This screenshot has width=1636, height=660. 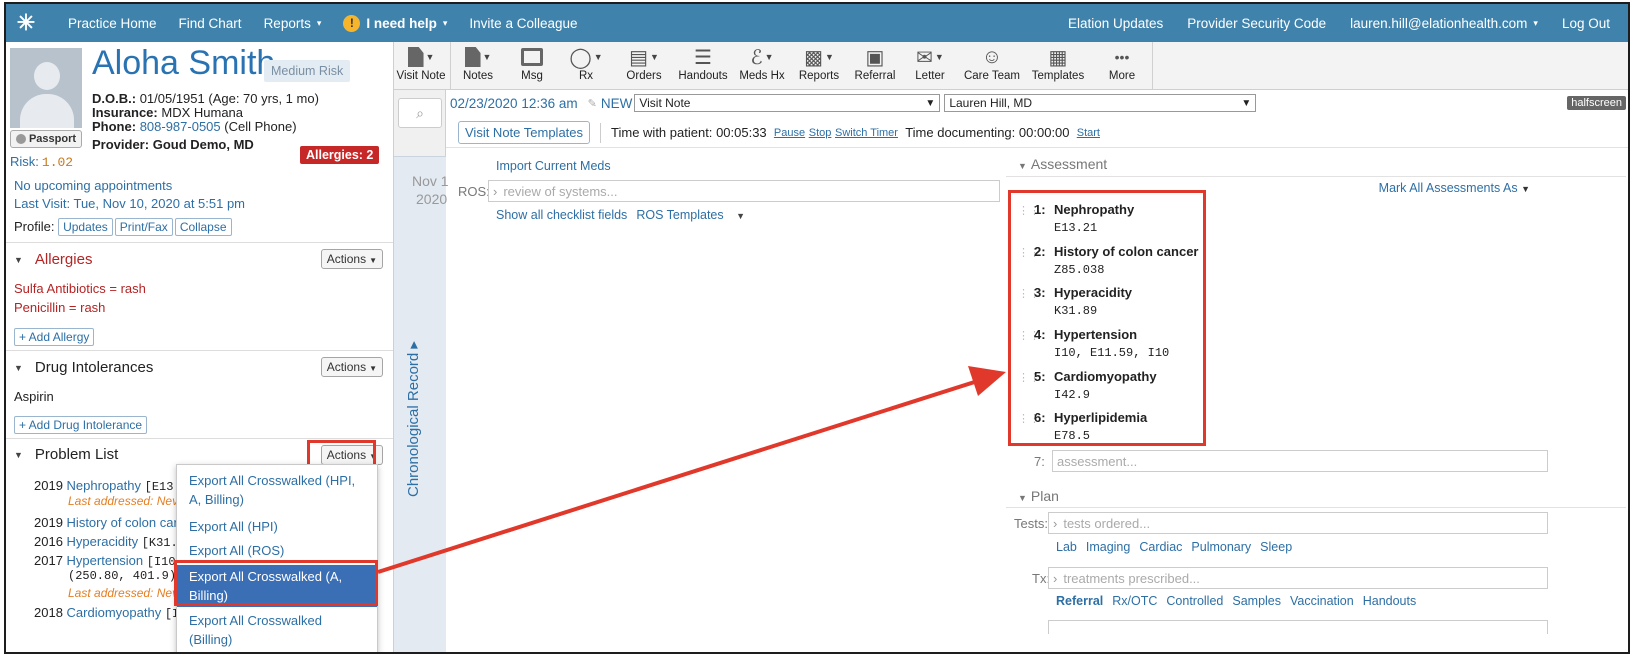 I want to click on annotation-arrow, so click(x=691, y=470).